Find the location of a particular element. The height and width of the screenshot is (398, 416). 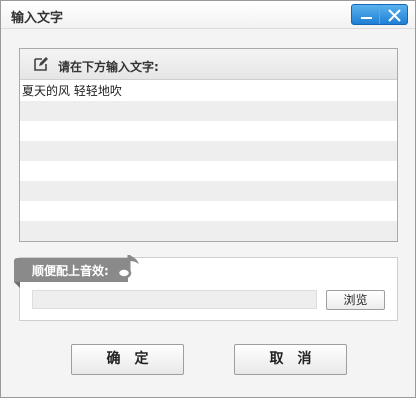

text-input-label: 请在下方输入文字: is located at coordinates (108, 67).